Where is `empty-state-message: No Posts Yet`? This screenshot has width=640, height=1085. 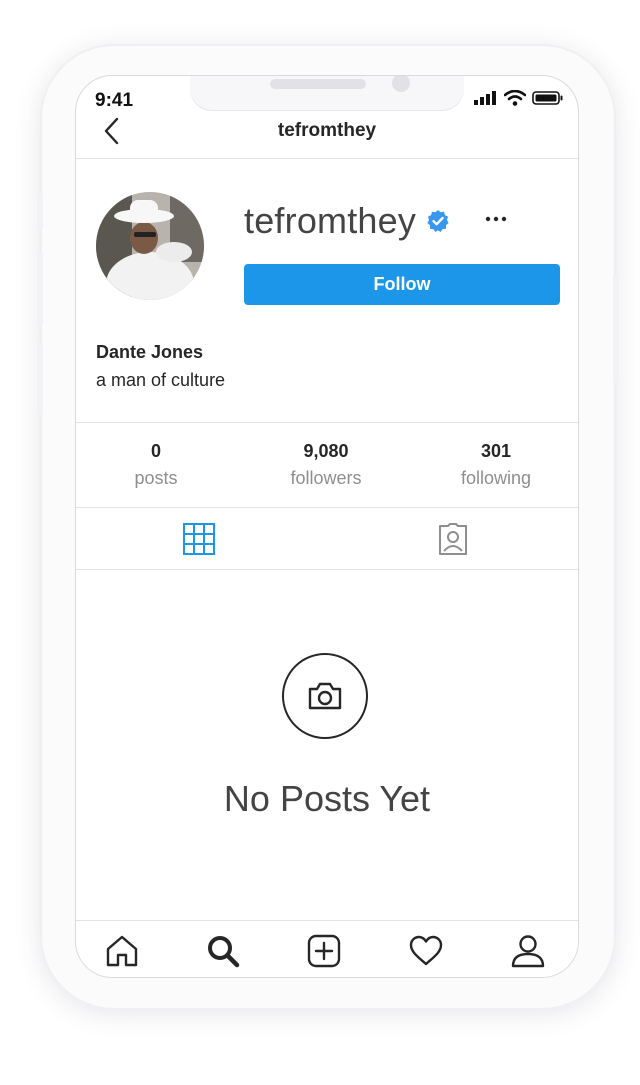 empty-state-message: No Posts Yet is located at coordinates (327, 798).